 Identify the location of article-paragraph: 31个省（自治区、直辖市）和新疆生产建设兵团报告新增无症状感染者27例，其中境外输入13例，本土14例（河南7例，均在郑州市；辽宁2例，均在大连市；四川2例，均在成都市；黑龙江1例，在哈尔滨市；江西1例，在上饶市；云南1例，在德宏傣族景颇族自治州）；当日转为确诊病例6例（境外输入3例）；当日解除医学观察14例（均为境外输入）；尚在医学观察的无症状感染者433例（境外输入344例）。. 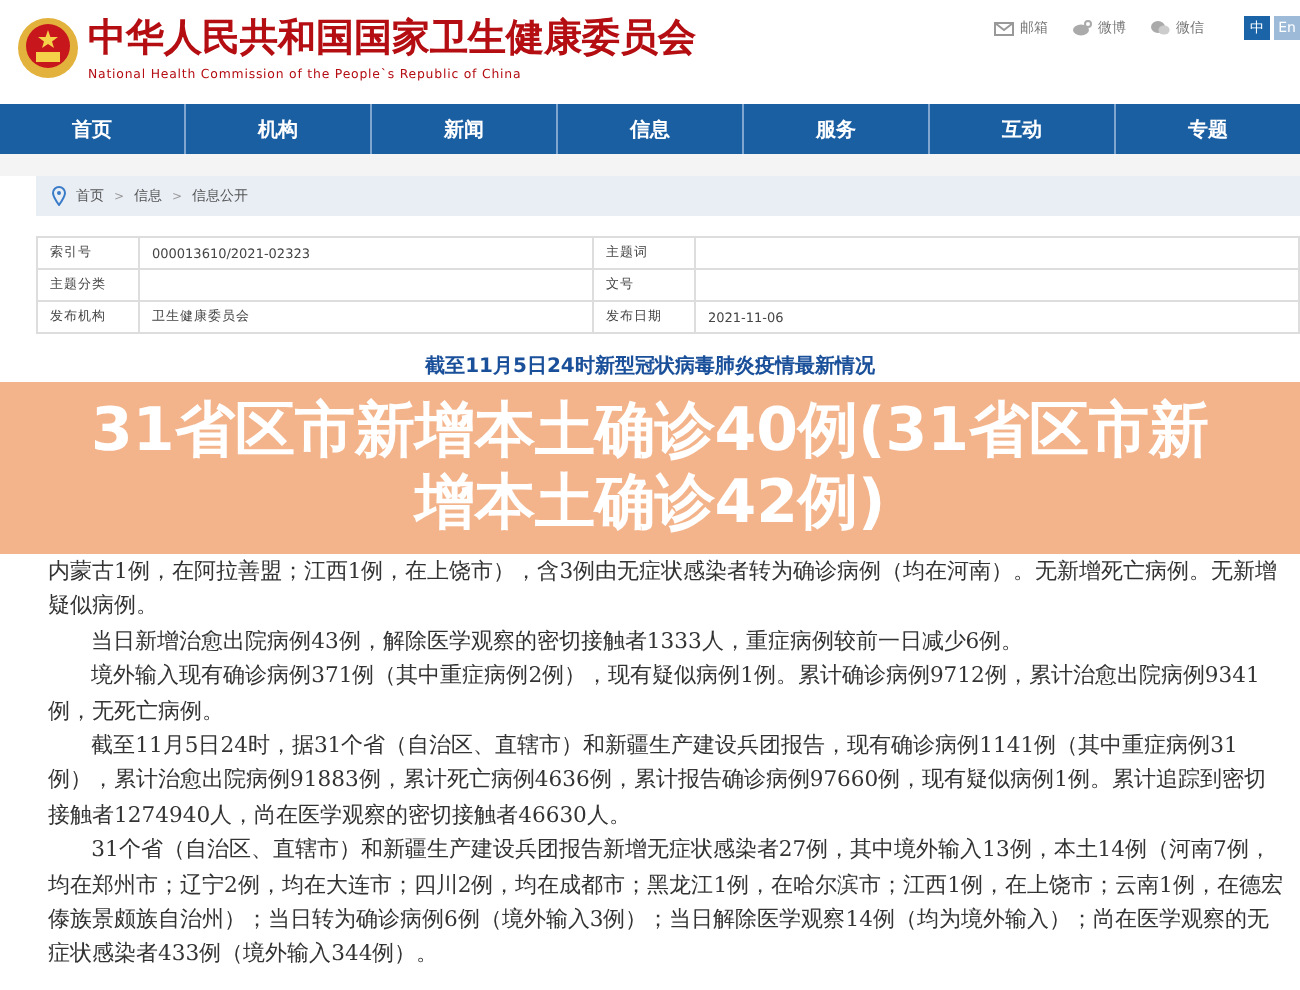
(666, 902).